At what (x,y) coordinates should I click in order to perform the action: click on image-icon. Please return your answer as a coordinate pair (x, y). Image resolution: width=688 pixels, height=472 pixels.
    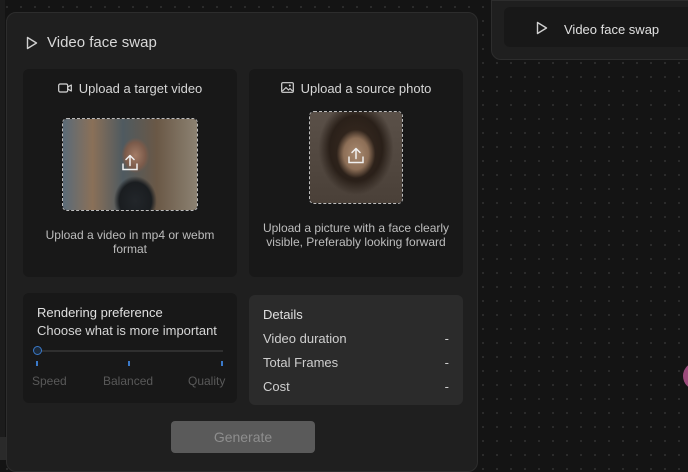
    Looking at the image, I should click on (287, 88).